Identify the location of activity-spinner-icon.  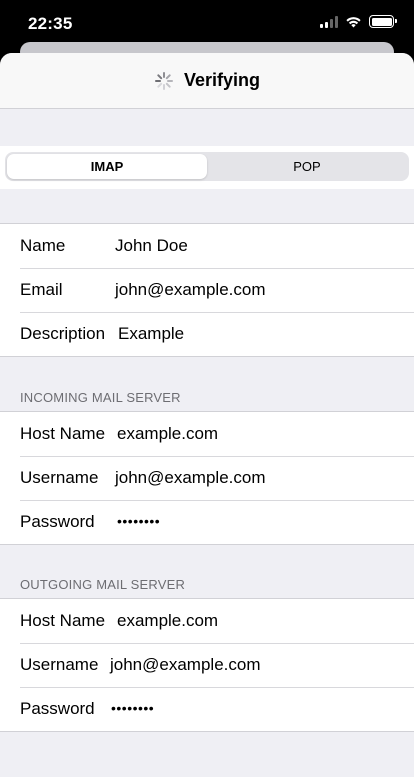
(163, 80).